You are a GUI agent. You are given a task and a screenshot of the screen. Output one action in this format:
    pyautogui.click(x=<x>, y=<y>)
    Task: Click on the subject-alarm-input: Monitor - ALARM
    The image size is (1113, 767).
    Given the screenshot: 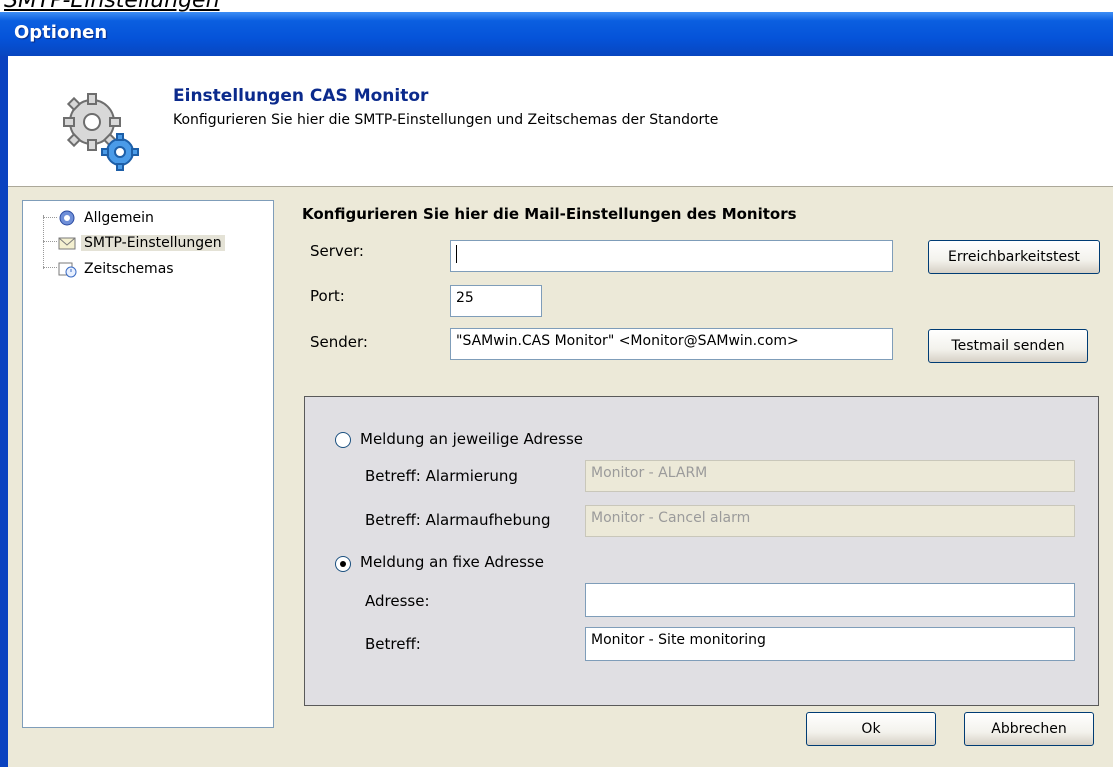 What is the action you would take?
    pyautogui.click(x=830, y=476)
    